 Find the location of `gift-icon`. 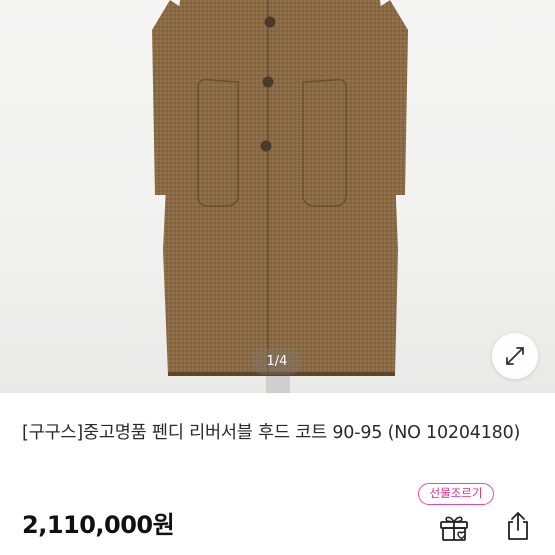

gift-icon is located at coordinates (454, 527).